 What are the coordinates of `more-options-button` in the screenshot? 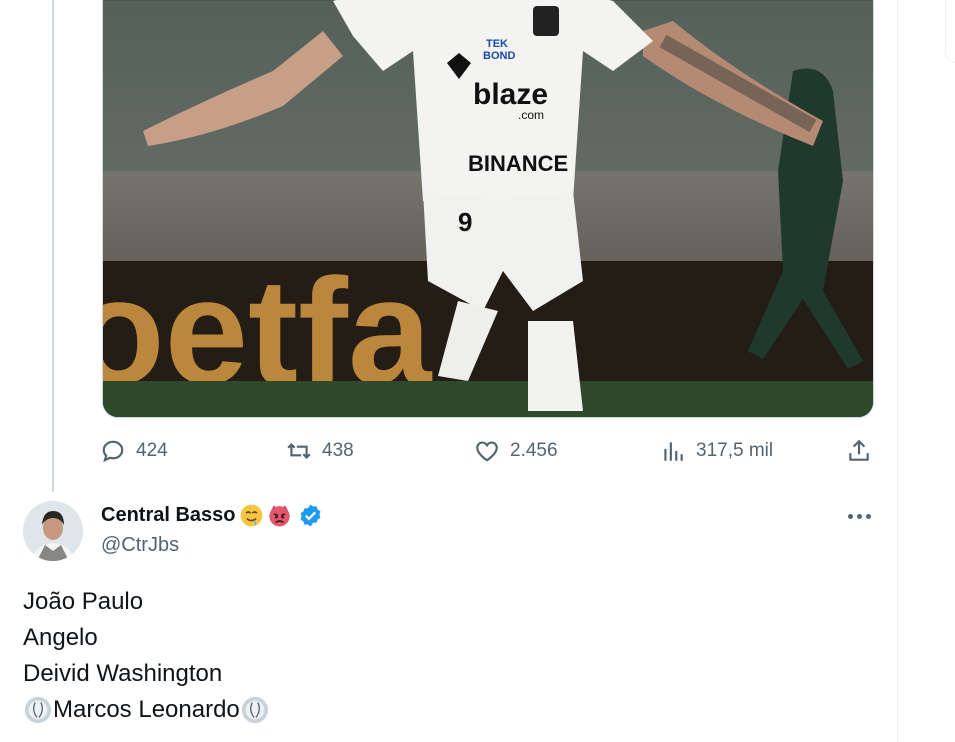 It's located at (859, 516).